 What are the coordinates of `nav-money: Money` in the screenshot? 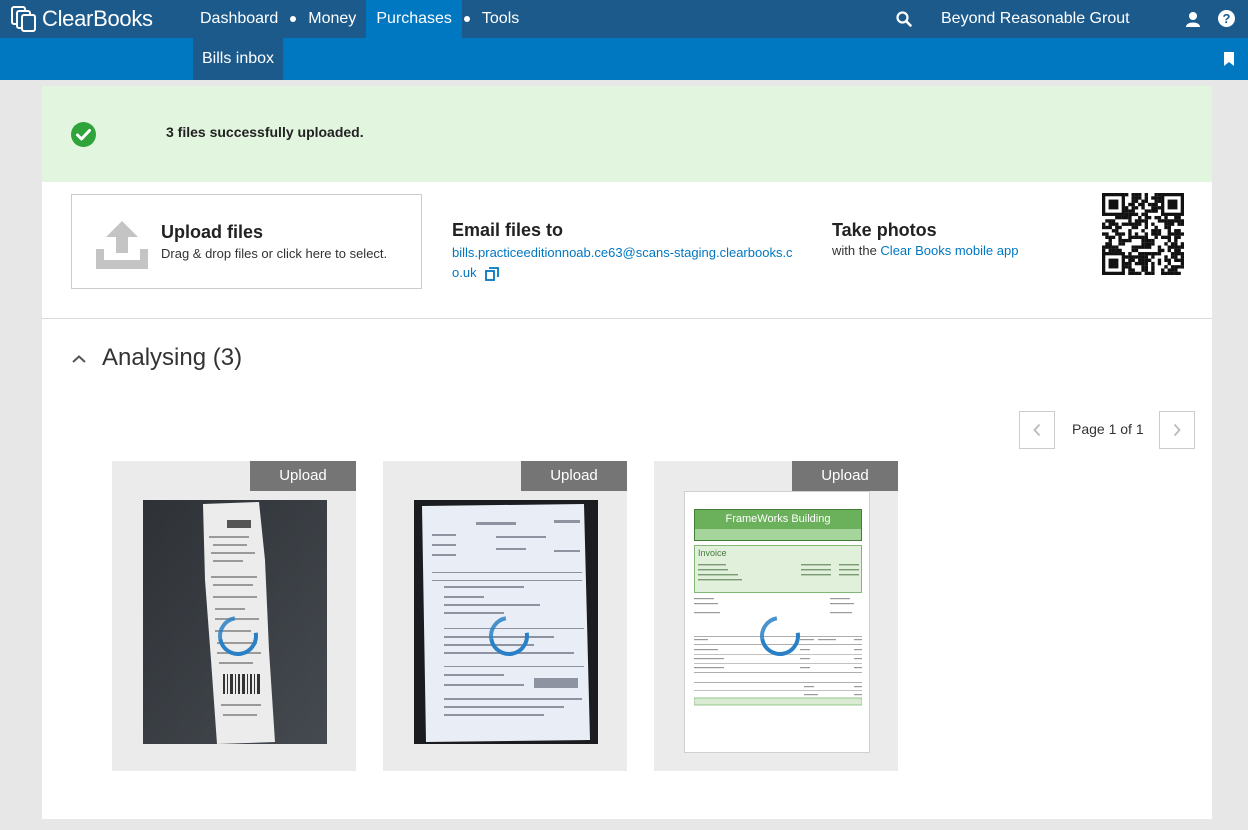 It's located at (332, 19).